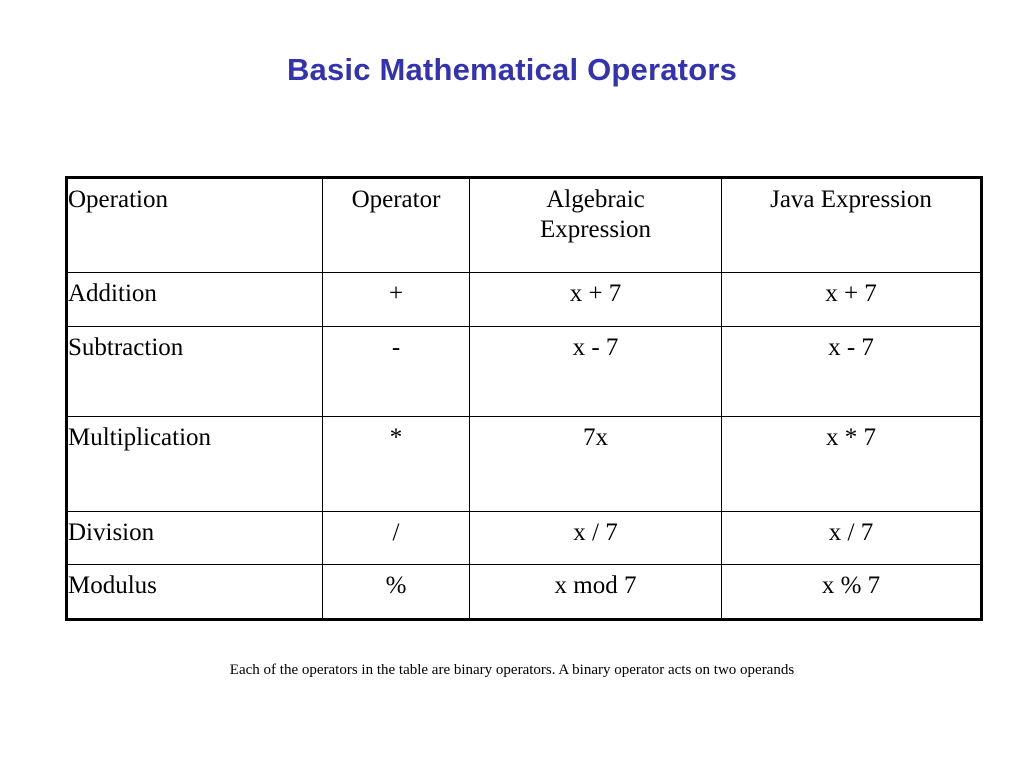 The height and width of the screenshot is (768, 1024). What do you see at coordinates (595, 199) in the screenshot?
I see `column-header-algebraic-line1: Algebraic` at bounding box center [595, 199].